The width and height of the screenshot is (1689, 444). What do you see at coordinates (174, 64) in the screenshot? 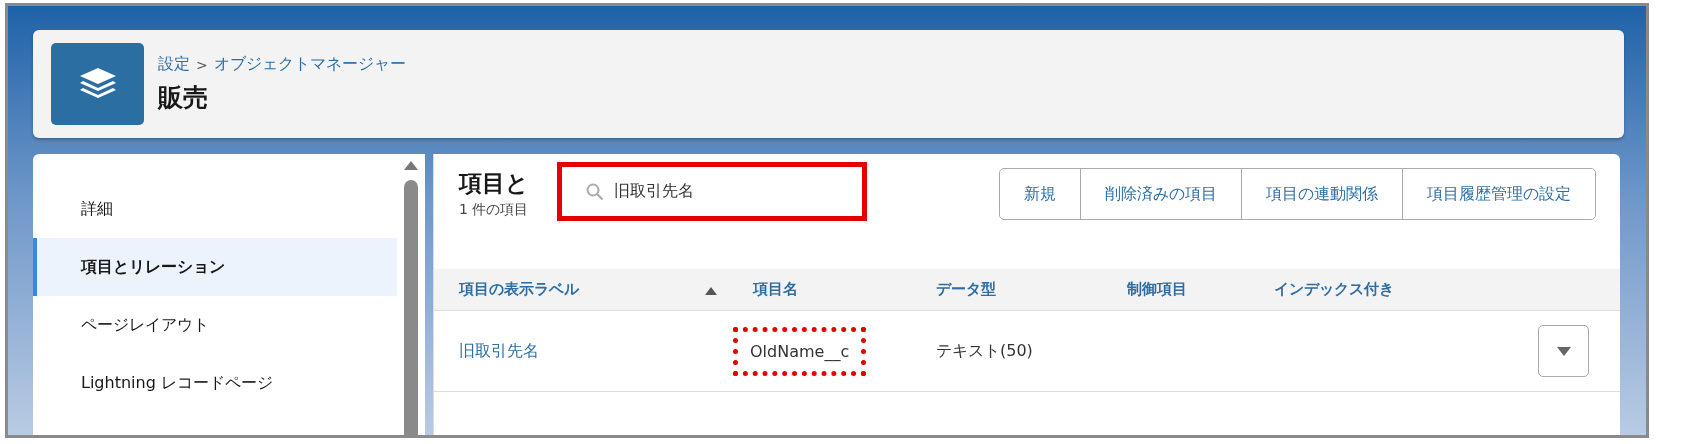
I see `breadcrumb-link: 設定` at bounding box center [174, 64].